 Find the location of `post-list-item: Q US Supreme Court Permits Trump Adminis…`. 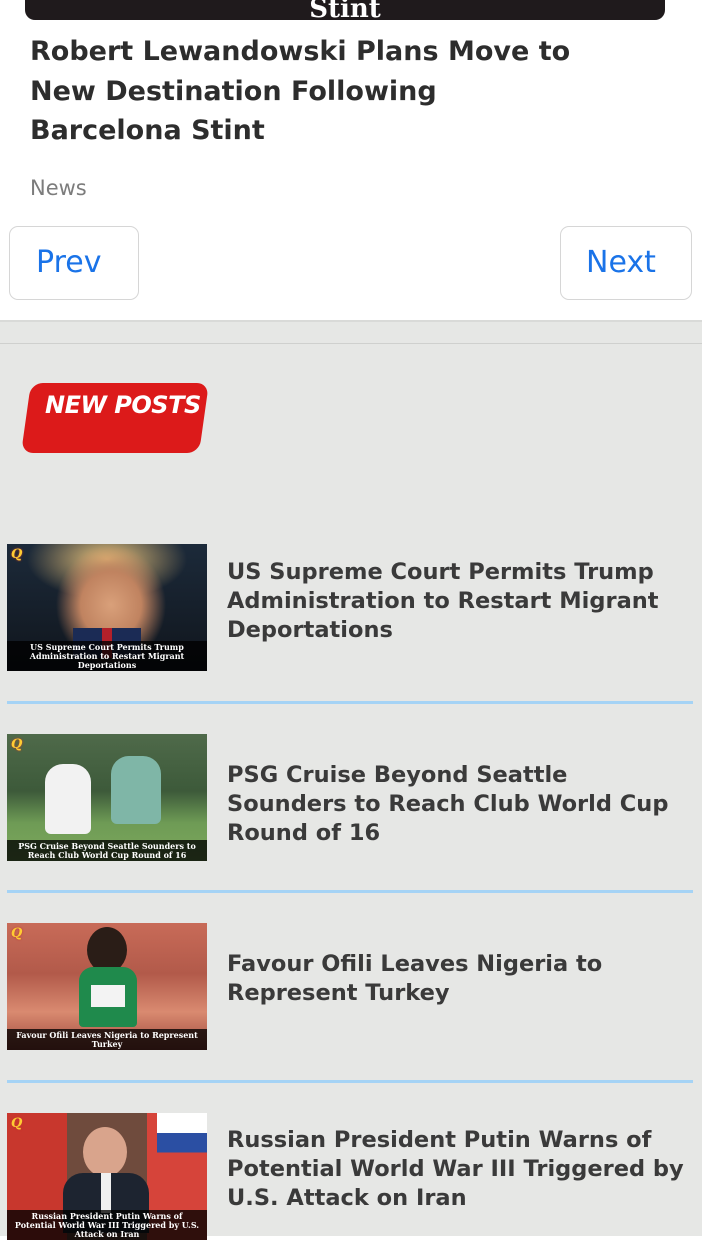

post-list-item: Q US Supreme Court Permits Trump Adminis… is located at coordinates (350, 607).